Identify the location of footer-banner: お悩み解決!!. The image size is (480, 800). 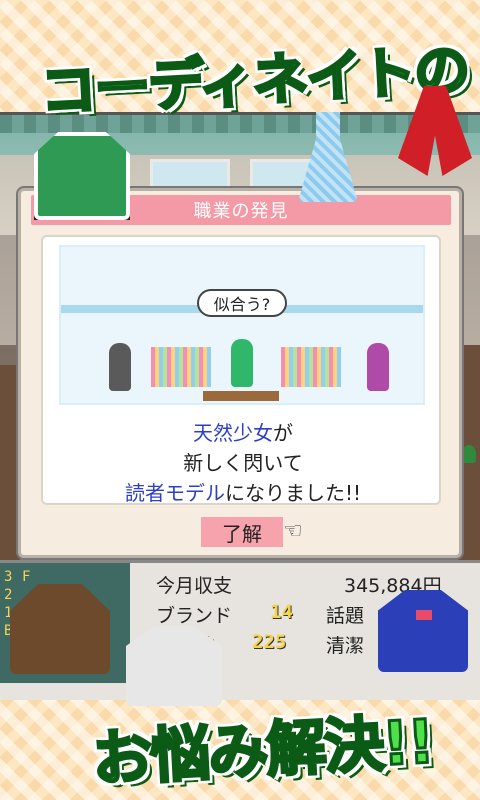
(240, 744).